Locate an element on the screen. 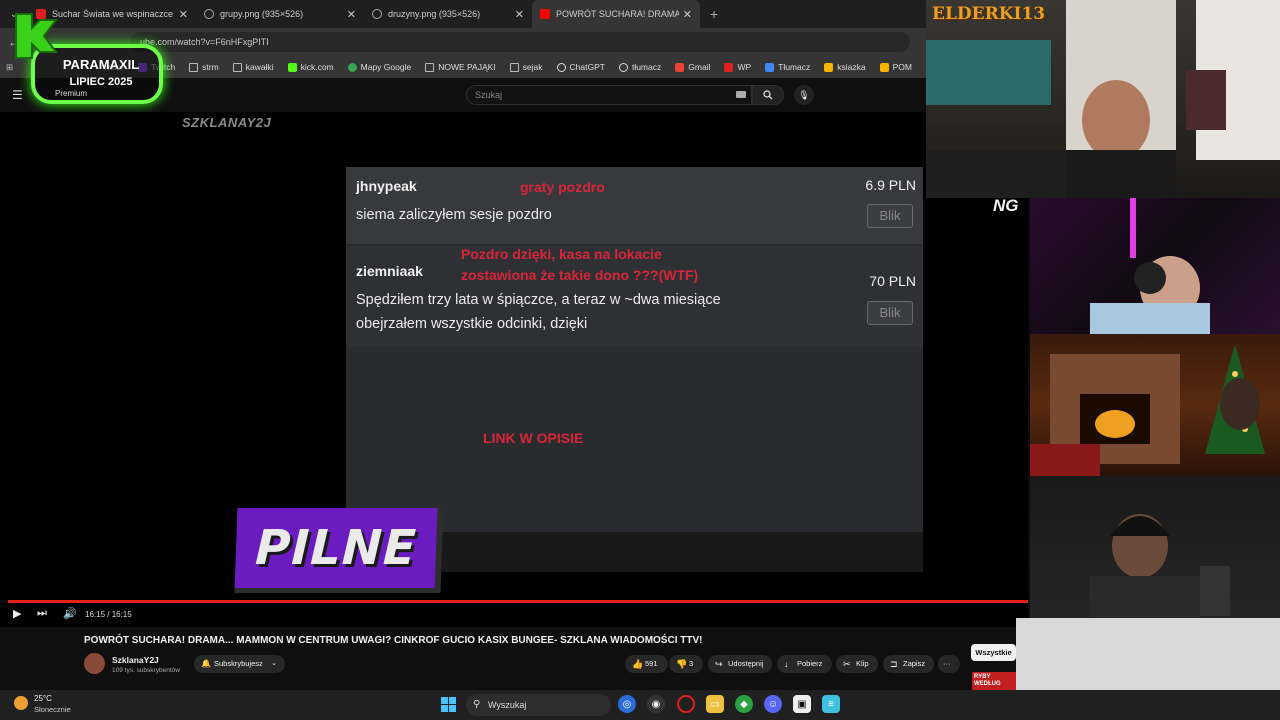  temperature: 25°C is located at coordinates (43, 698).